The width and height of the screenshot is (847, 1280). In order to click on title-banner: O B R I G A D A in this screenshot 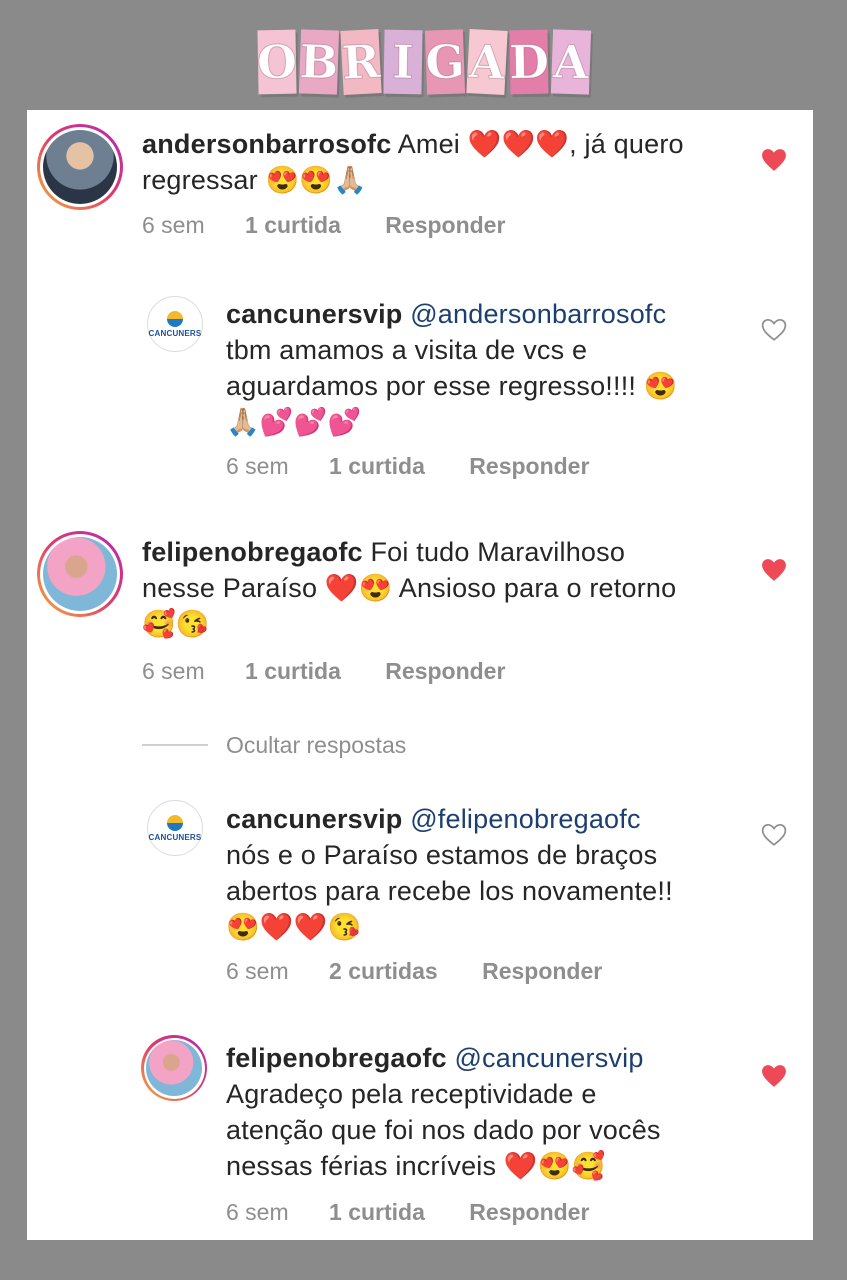, I will do `click(423, 62)`.